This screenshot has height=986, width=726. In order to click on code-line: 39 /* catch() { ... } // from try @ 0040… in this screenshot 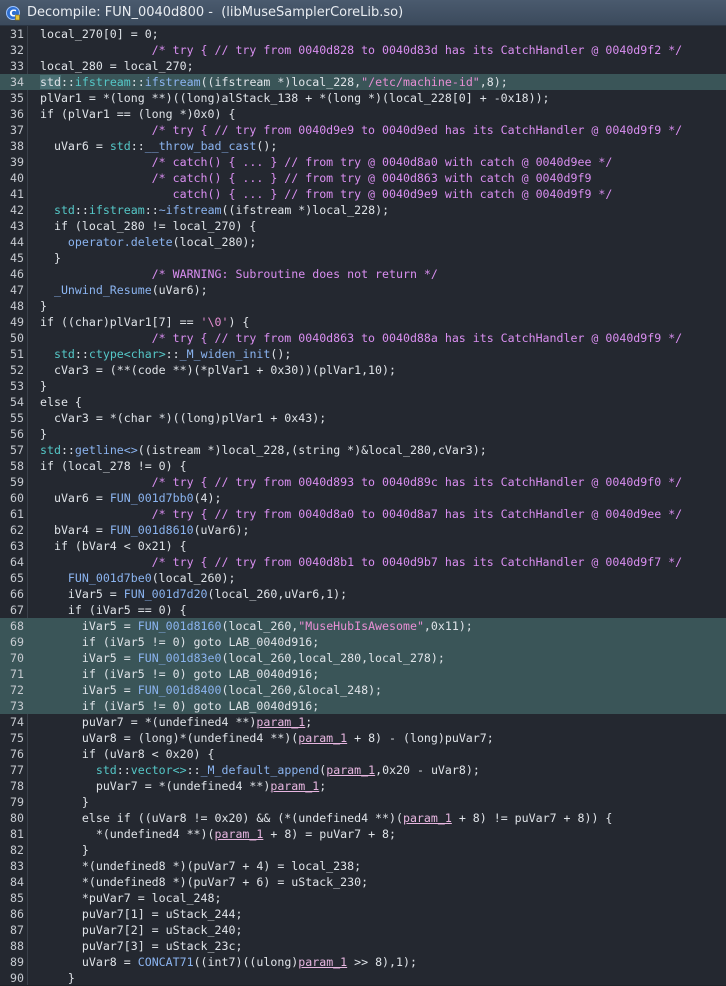, I will do `click(363, 162)`.